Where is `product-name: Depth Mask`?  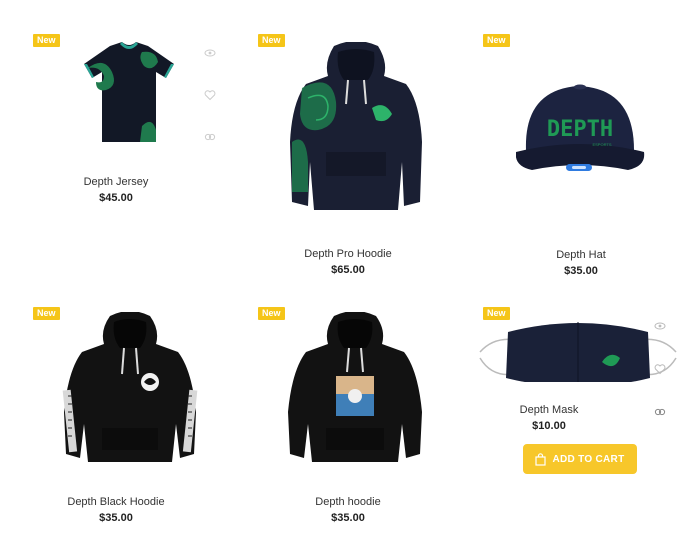 product-name: Depth Mask is located at coordinates (549, 410).